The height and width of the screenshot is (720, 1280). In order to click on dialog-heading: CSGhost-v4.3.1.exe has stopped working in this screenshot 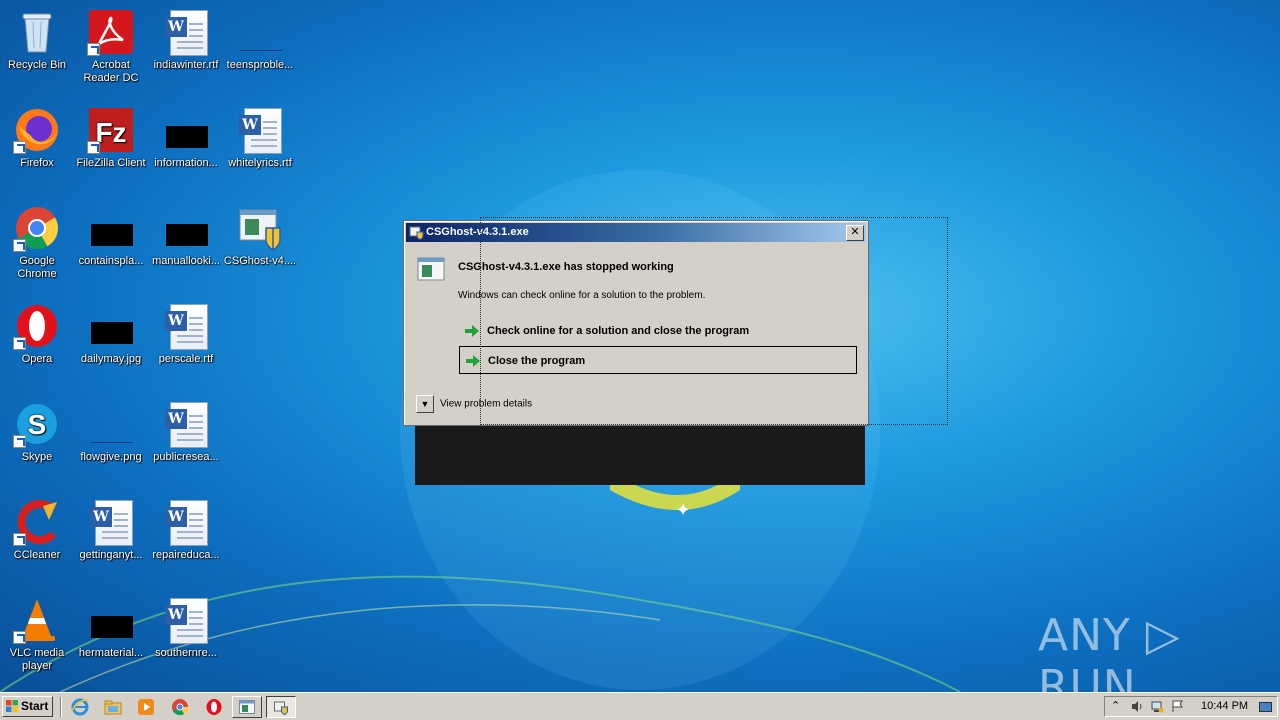, I will do `click(566, 267)`.